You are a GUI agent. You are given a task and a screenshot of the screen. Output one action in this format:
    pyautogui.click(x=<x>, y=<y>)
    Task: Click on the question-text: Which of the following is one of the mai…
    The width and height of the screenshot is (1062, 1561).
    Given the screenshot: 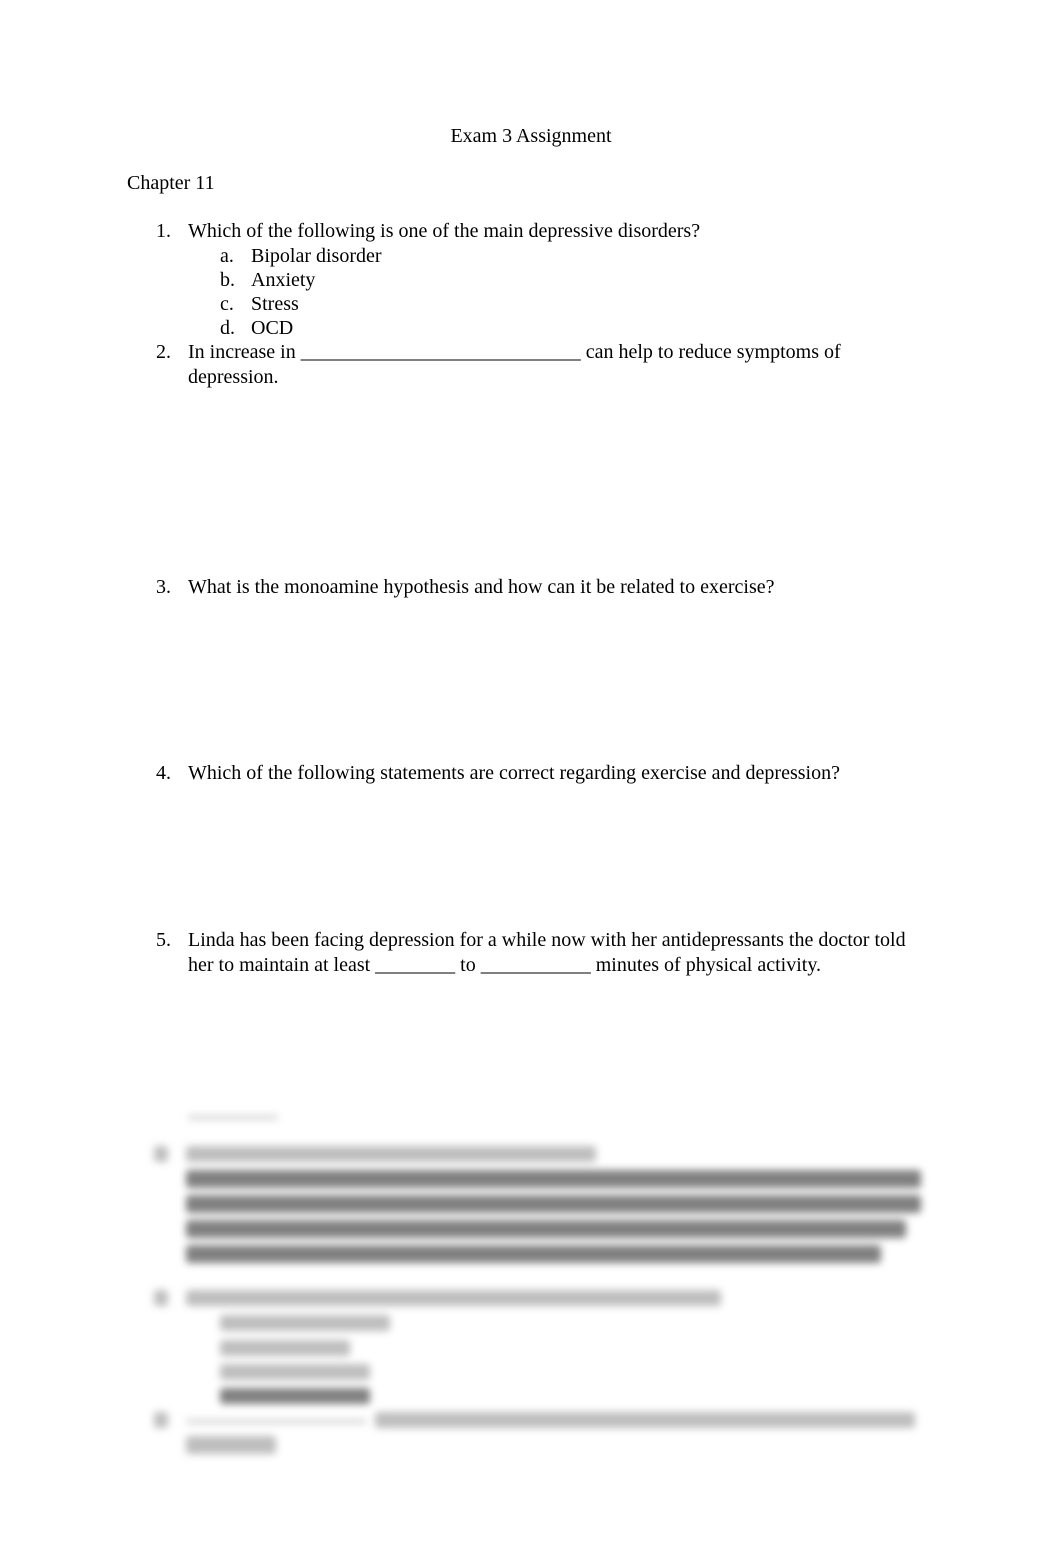 What is the action you would take?
    pyautogui.click(x=444, y=231)
    